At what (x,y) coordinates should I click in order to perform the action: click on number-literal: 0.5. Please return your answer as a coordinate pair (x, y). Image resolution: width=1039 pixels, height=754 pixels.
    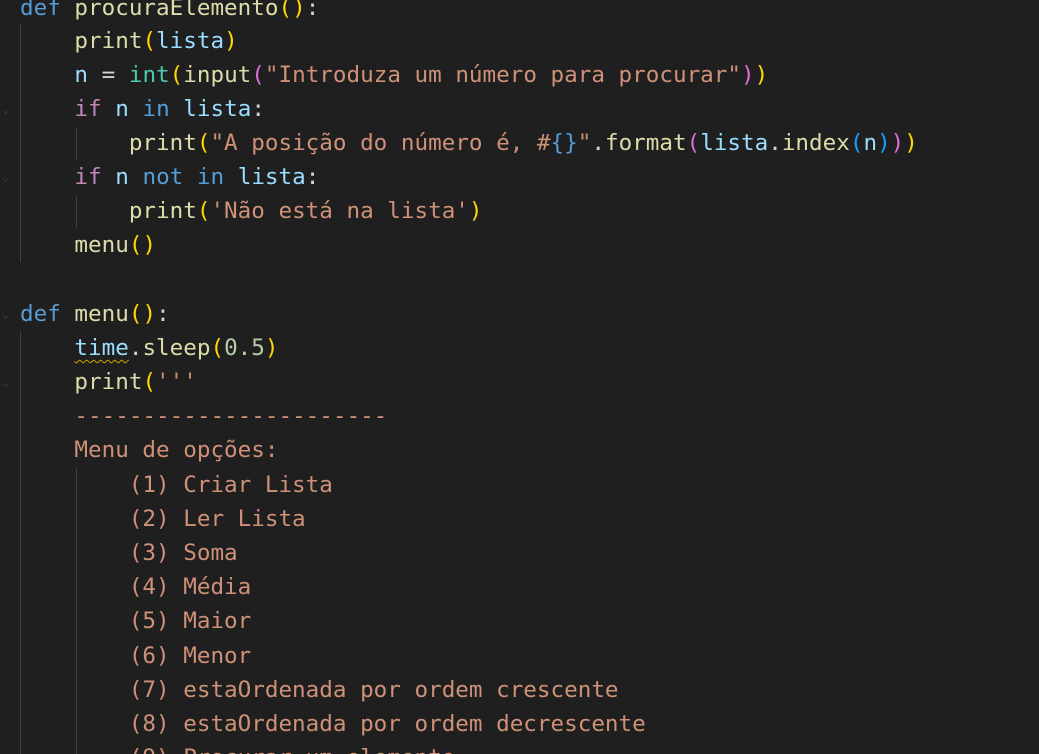
    Looking at the image, I should click on (244, 348).